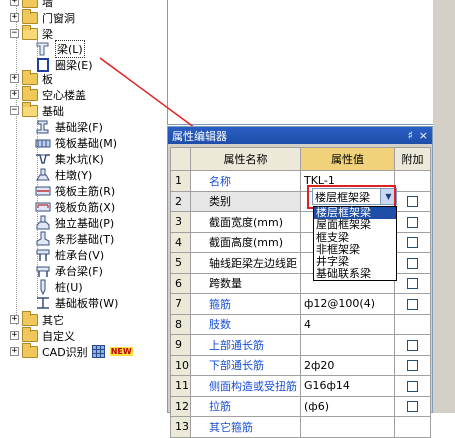 The width and height of the screenshot is (455, 438). I want to click on row-index: 12, so click(180, 406).